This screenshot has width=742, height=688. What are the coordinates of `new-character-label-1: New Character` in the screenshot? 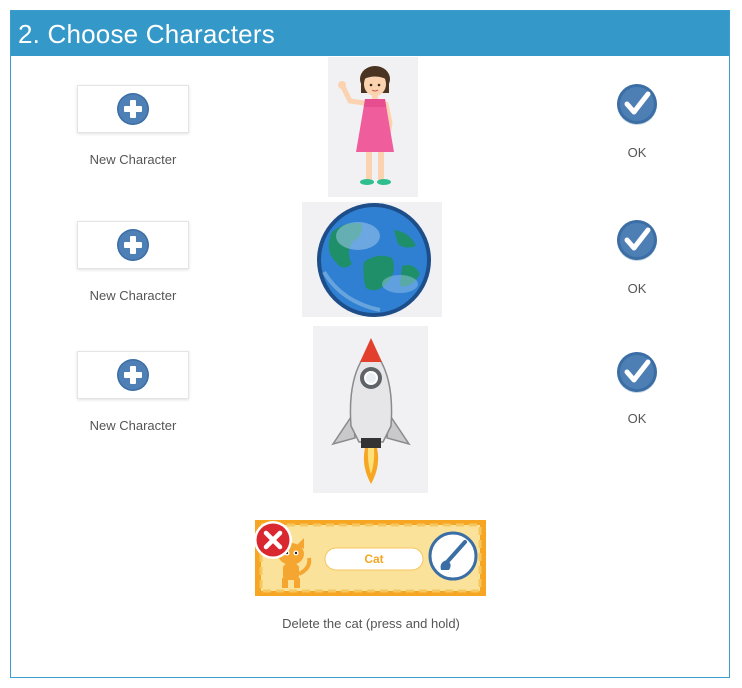 It's located at (133, 159).